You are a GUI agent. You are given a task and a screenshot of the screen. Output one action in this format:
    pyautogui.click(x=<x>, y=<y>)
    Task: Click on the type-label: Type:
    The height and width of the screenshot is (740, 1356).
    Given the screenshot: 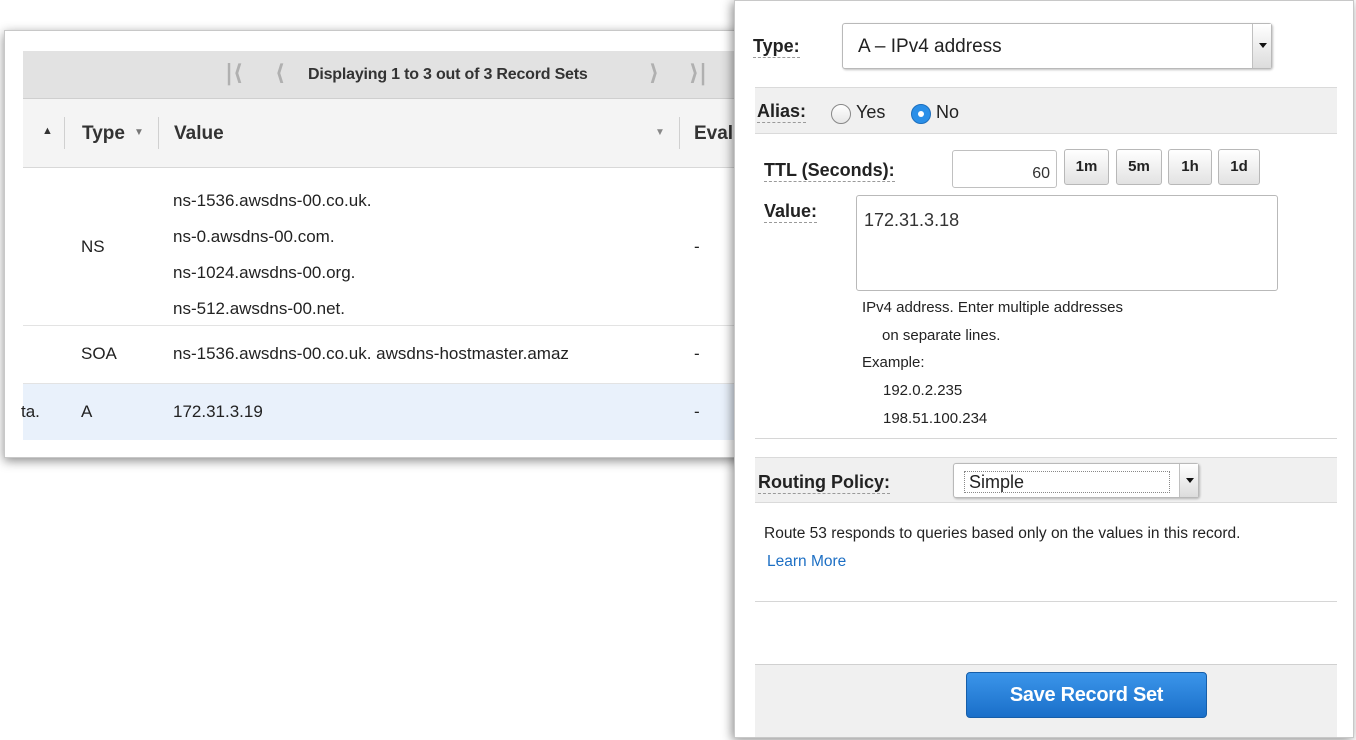 What is the action you would take?
    pyautogui.click(x=776, y=47)
    